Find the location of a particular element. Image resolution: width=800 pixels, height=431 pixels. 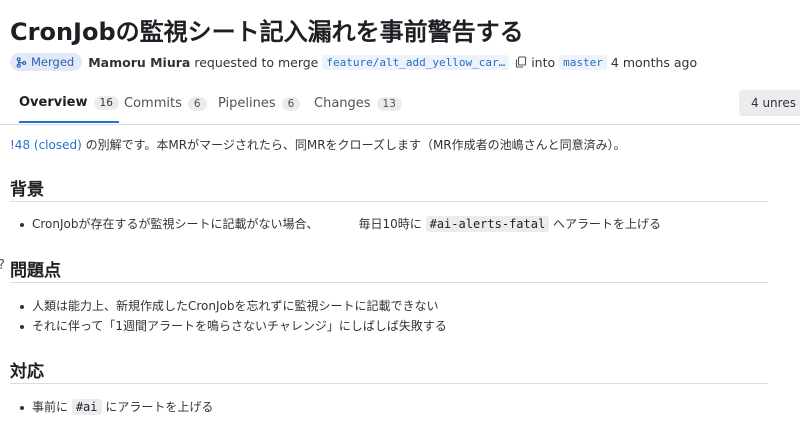

target-branch: master is located at coordinates (583, 62).